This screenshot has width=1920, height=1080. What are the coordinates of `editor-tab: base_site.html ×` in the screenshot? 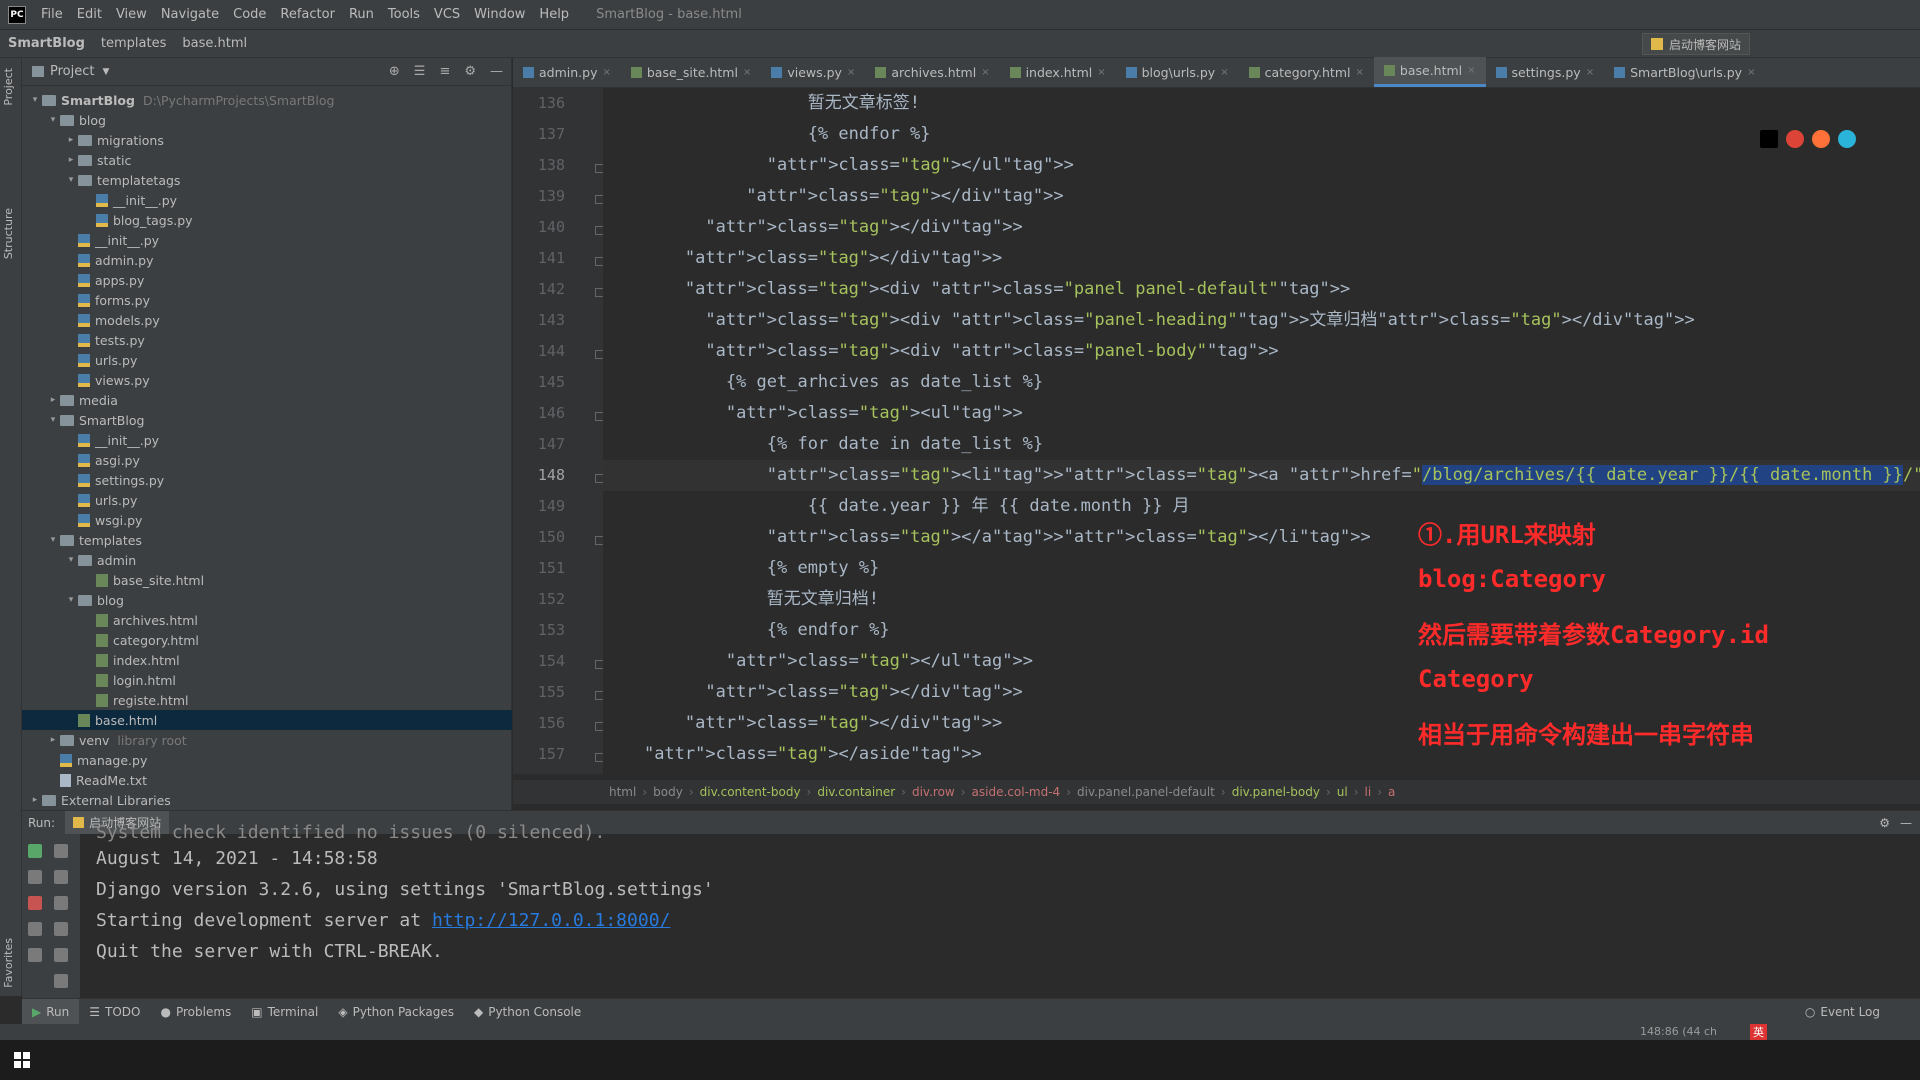 It's located at (691, 72).